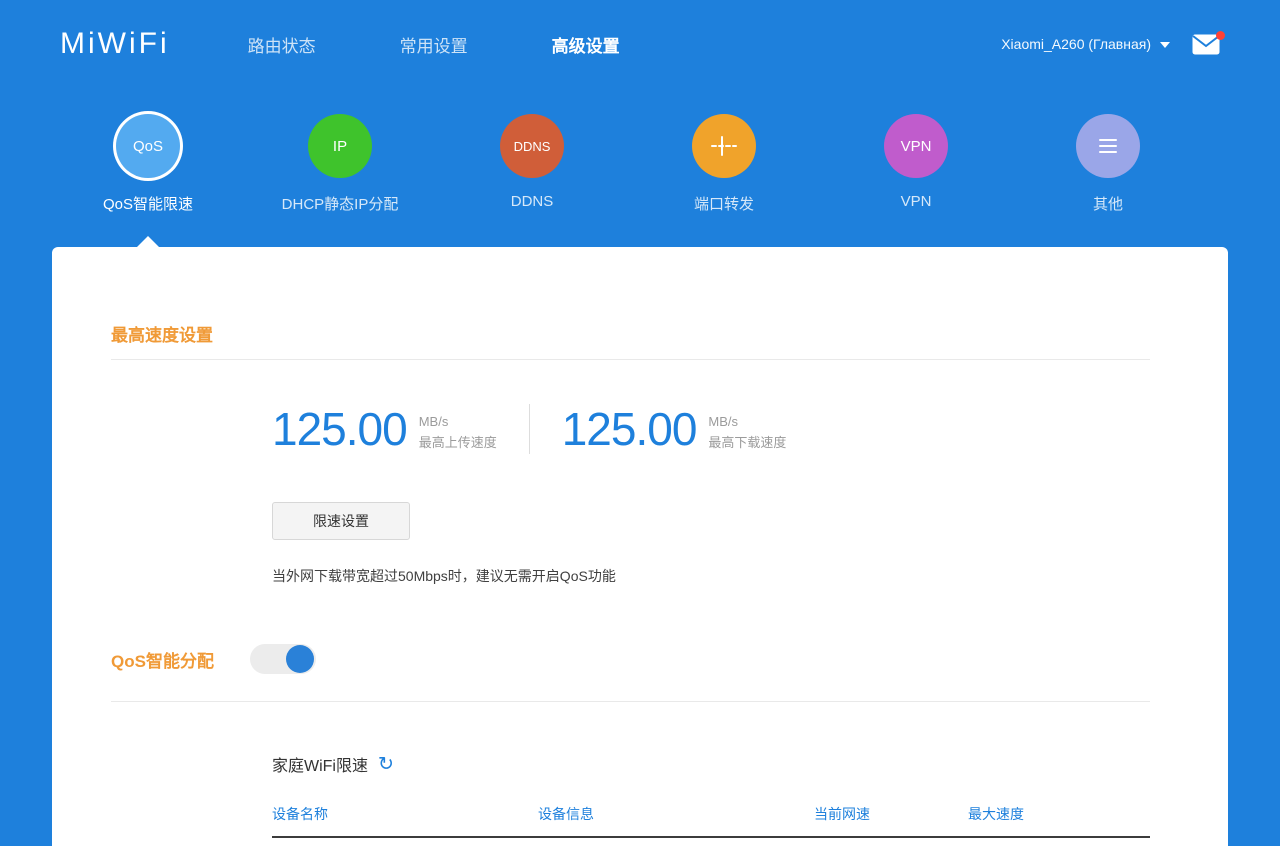  What do you see at coordinates (723, 204) in the screenshot?
I see `feature-label: 端口转发` at bounding box center [723, 204].